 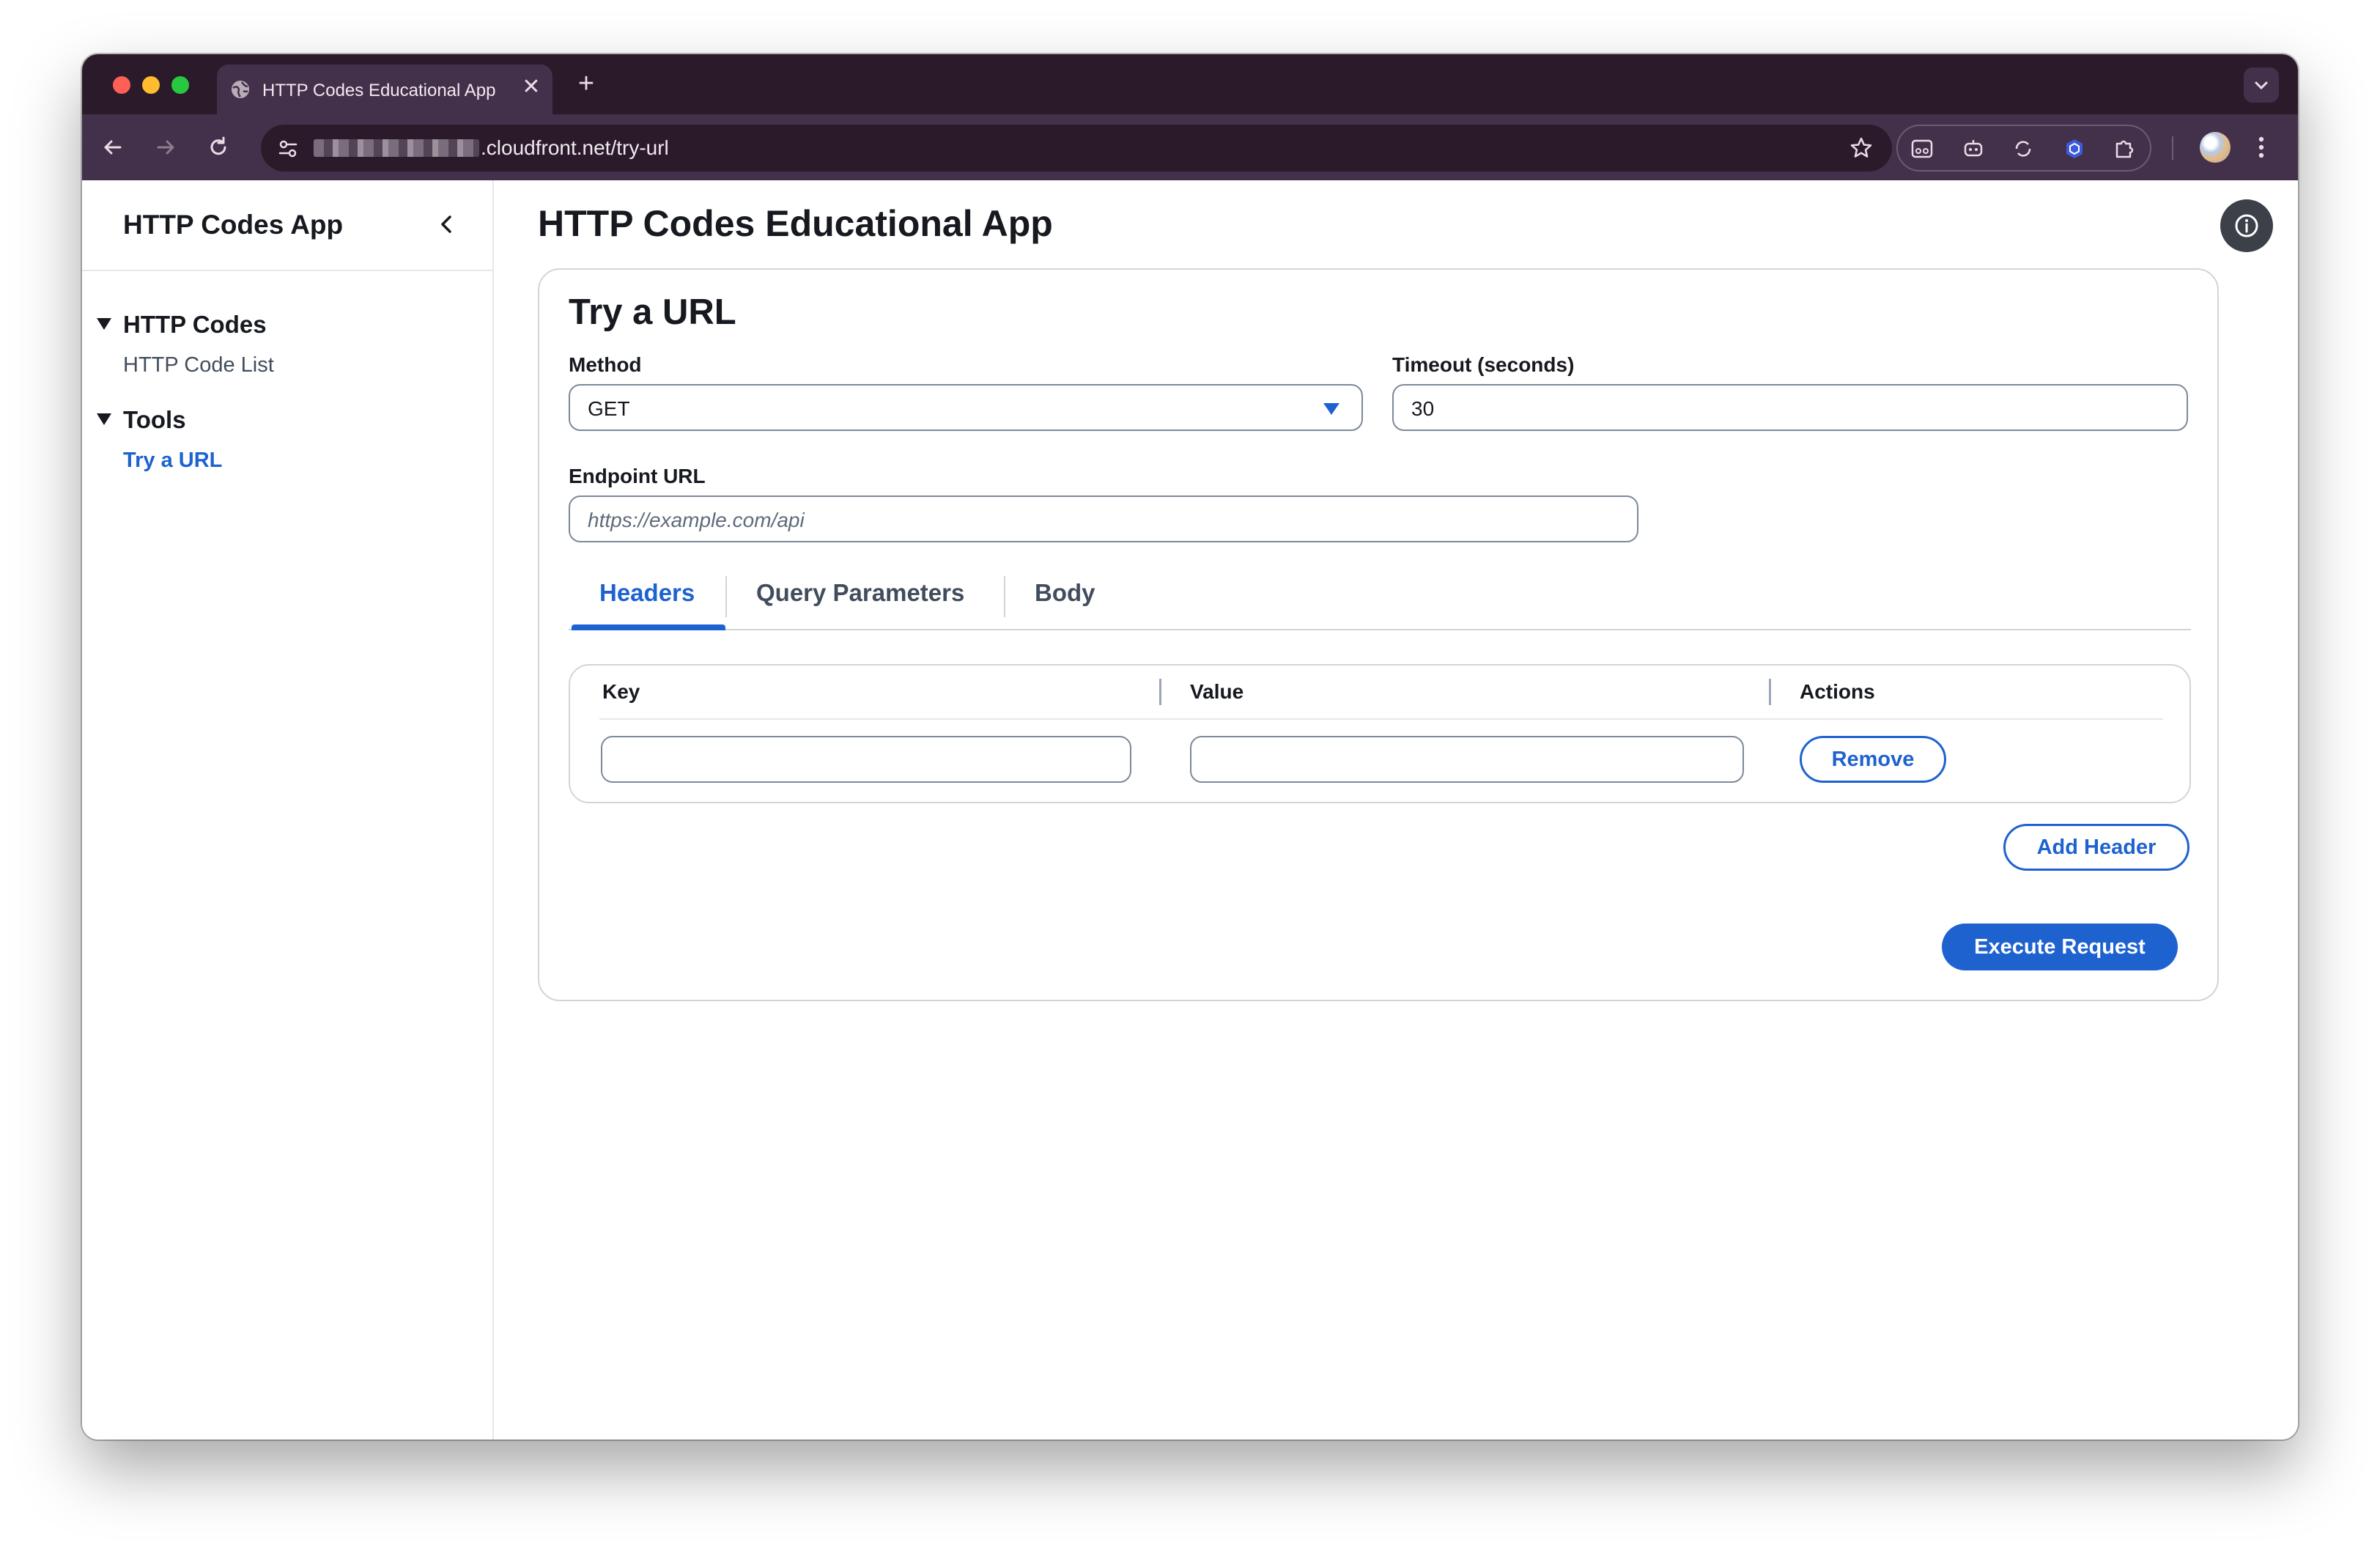 I want to click on timeout-value: 30, so click(x=1423, y=408).